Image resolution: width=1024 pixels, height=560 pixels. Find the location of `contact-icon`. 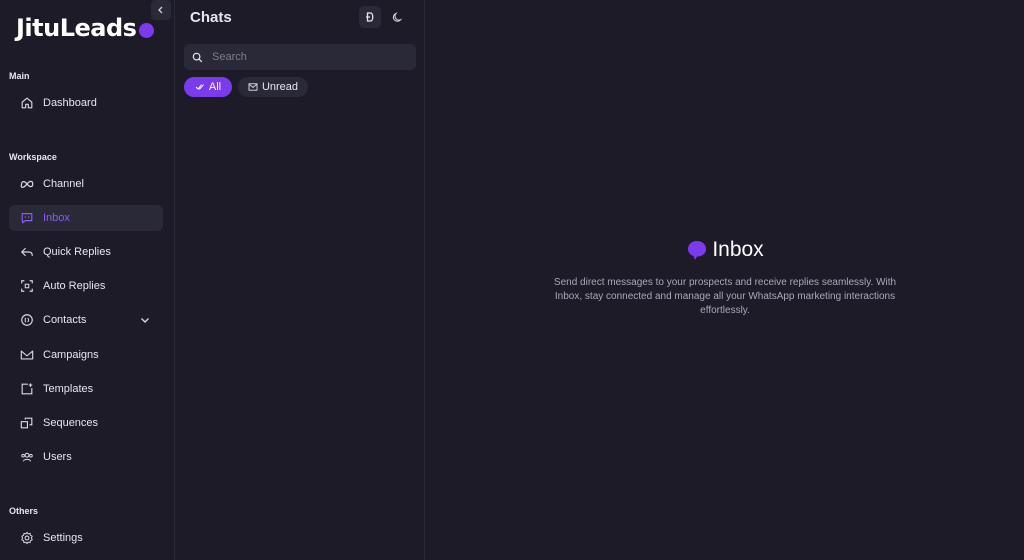

contact-icon is located at coordinates (27, 320).